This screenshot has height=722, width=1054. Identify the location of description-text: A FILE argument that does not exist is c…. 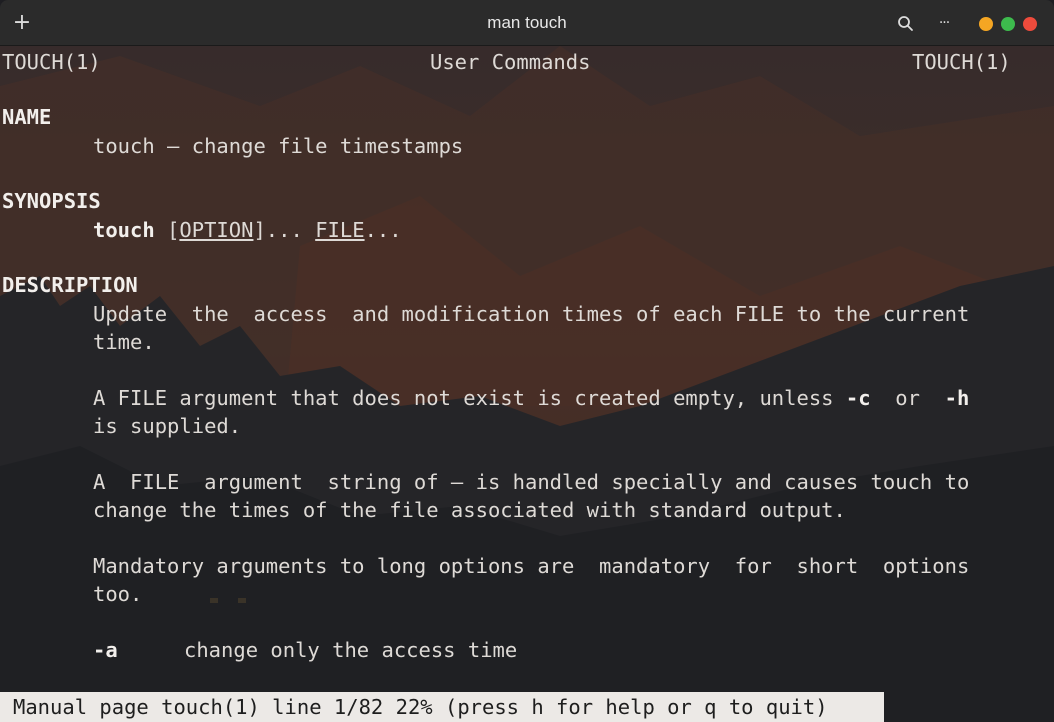
(469, 398).